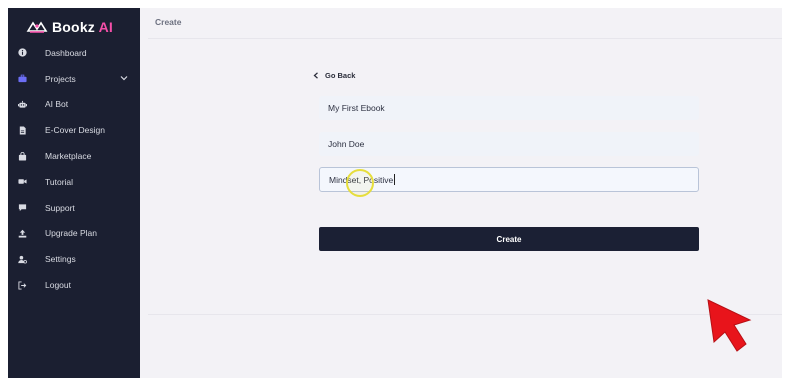 The height and width of the screenshot is (388, 800). What do you see at coordinates (37, 27) in the screenshot?
I see `book-logo-icon` at bounding box center [37, 27].